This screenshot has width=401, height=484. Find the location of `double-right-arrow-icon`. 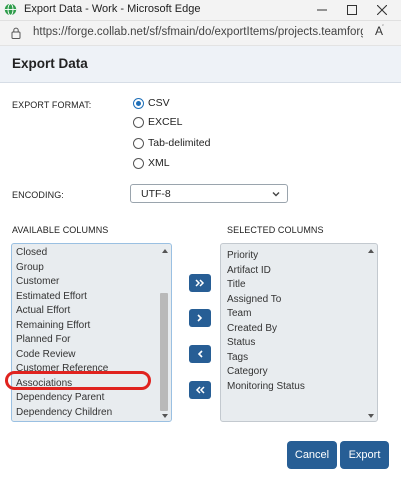

double-right-arrow-icon is located at coordinates (200, 283).